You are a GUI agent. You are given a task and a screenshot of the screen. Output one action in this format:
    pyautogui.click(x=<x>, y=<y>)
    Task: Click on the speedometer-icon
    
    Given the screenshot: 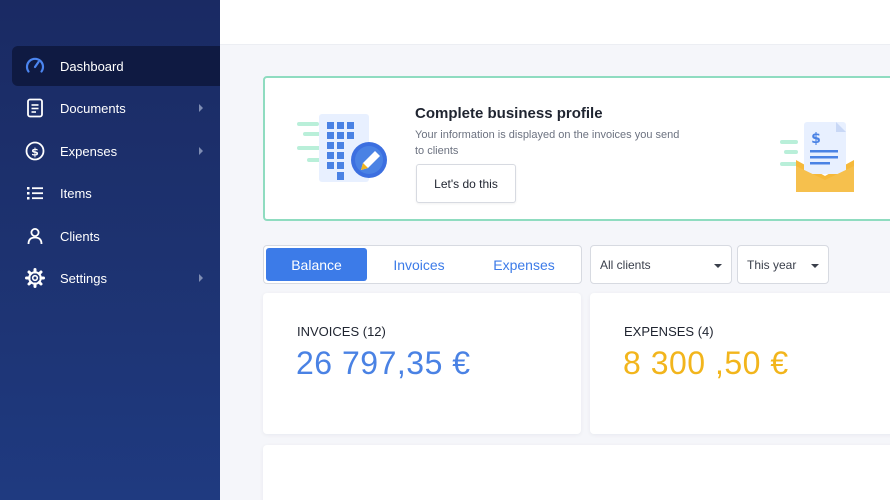 What is the action you would take?
    pyautogui.click(x=35, y=66)
    